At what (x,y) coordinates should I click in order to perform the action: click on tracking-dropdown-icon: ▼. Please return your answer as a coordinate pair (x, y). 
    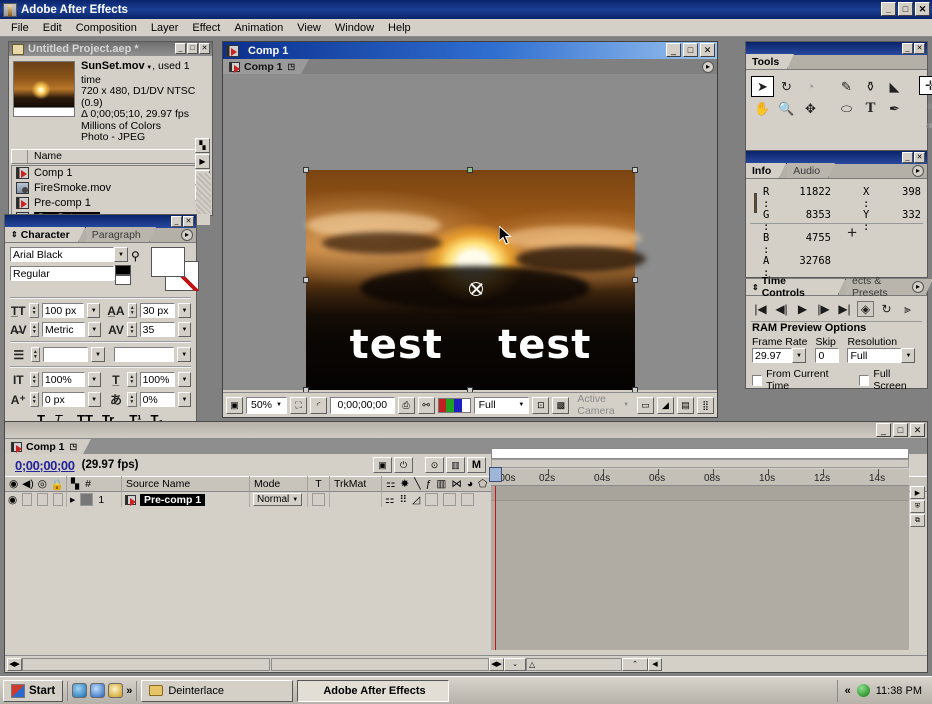
    Looking at the image, I should click on (184, 329).